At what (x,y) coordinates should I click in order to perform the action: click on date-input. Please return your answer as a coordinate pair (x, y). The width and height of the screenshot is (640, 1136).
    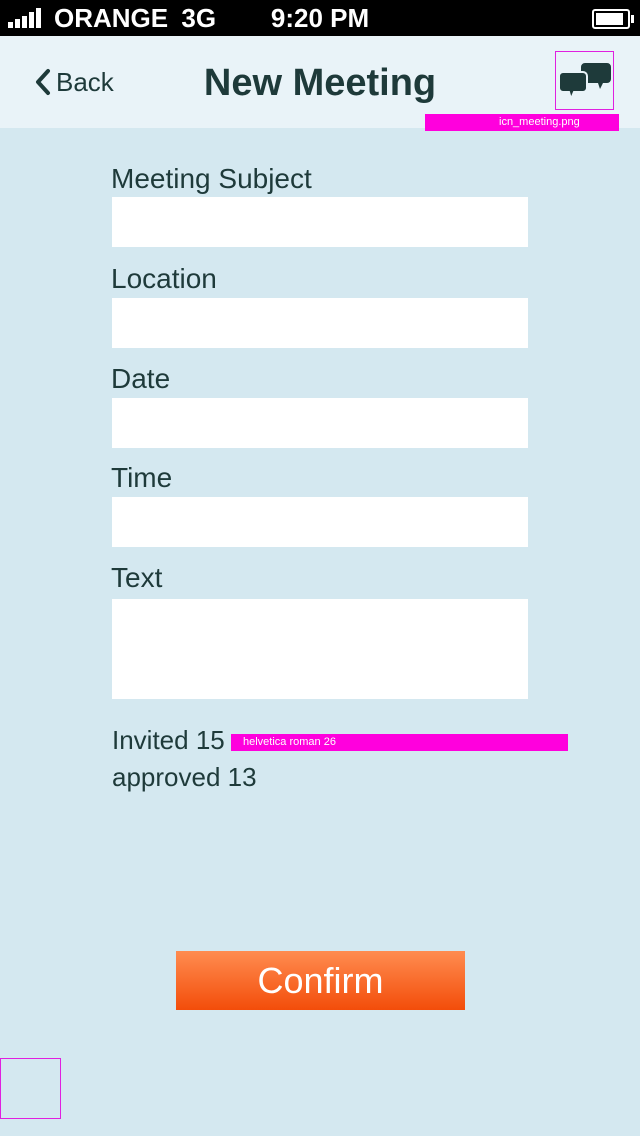
    Looking at the image, I should click on (320, 423).